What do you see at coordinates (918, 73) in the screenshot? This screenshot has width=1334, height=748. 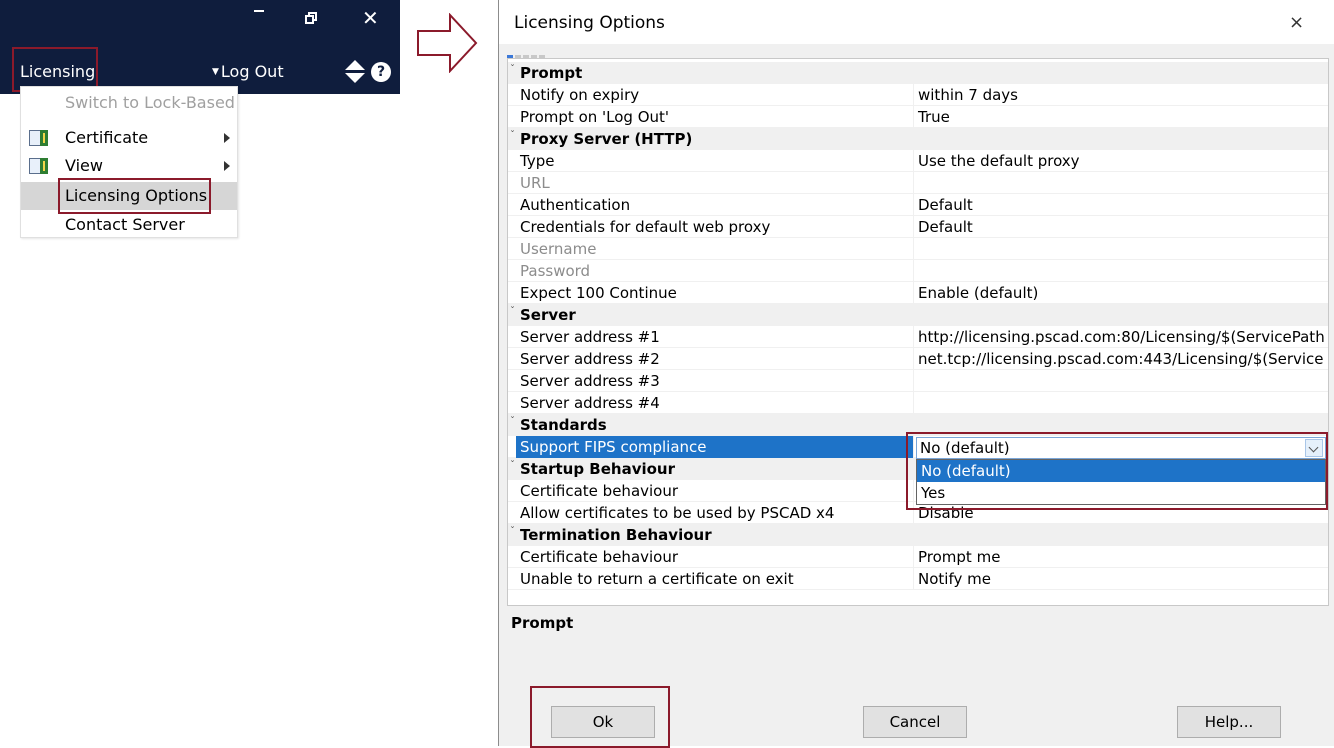 I see `category-prompt: ˇ Prompt` at bounding box center [918, 73].